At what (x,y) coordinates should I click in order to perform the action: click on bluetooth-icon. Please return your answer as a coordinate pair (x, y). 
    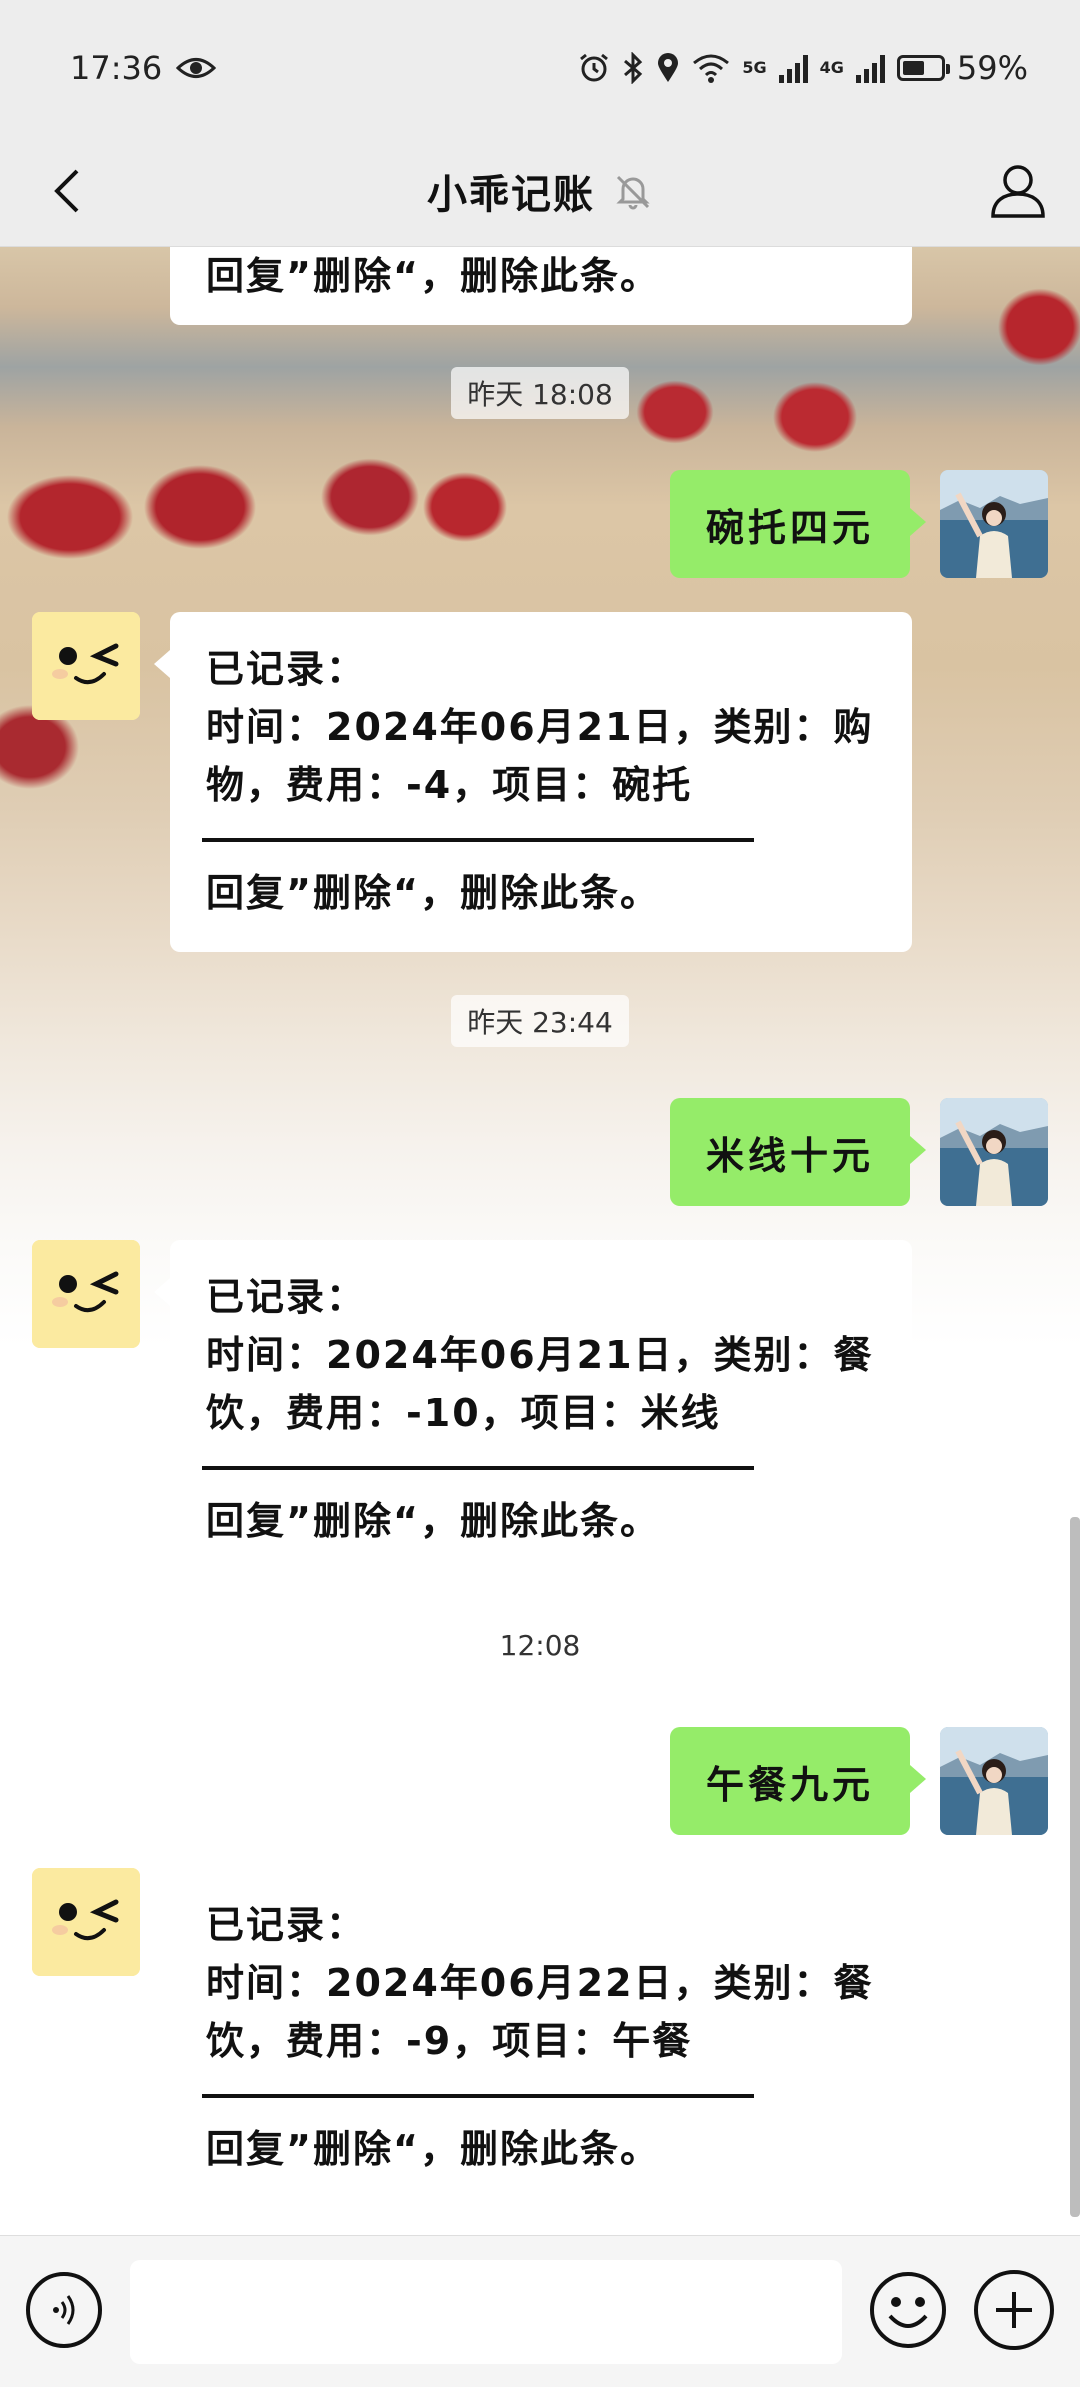
    Looking at the image, I should click on (633, 67).